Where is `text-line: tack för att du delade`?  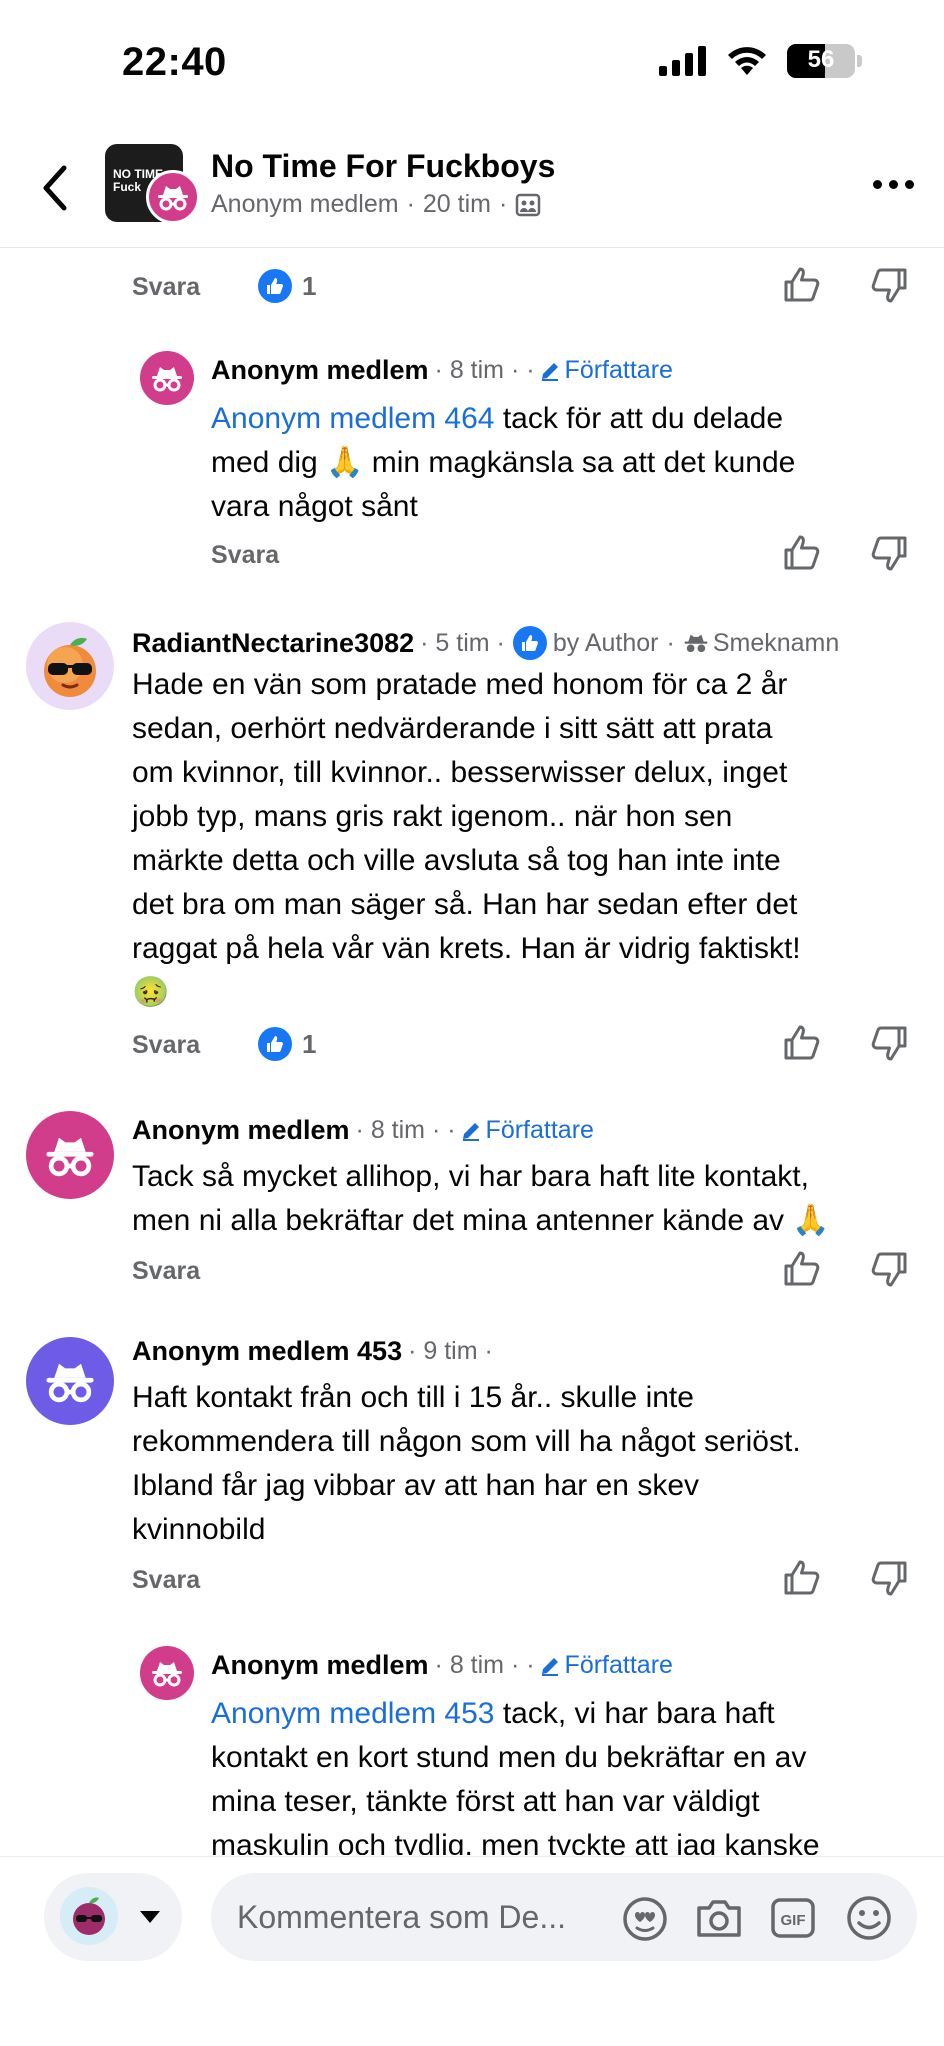
text-line: tack för att du delade is located at coordinates (638, 418).